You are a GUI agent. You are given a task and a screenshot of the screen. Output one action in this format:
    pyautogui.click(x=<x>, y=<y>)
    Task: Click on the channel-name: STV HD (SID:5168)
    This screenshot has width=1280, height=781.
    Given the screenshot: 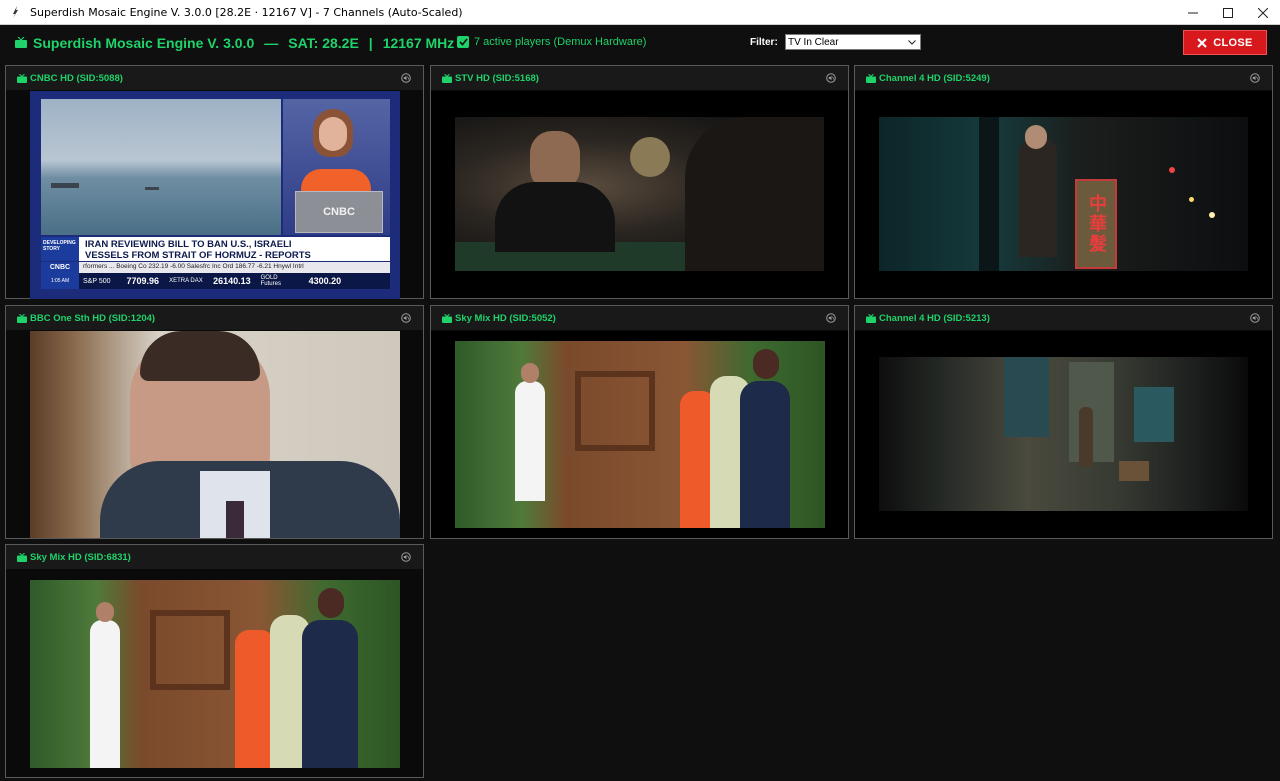 What is the action you would take?
    pyautogui.click(x=497, y=78)
    